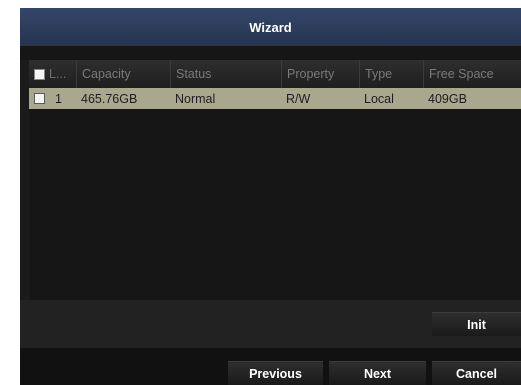  What do you see at coordinates (476, 324) in the screenshot?
I see `init-button: Init` at bounding box center [476, 324].